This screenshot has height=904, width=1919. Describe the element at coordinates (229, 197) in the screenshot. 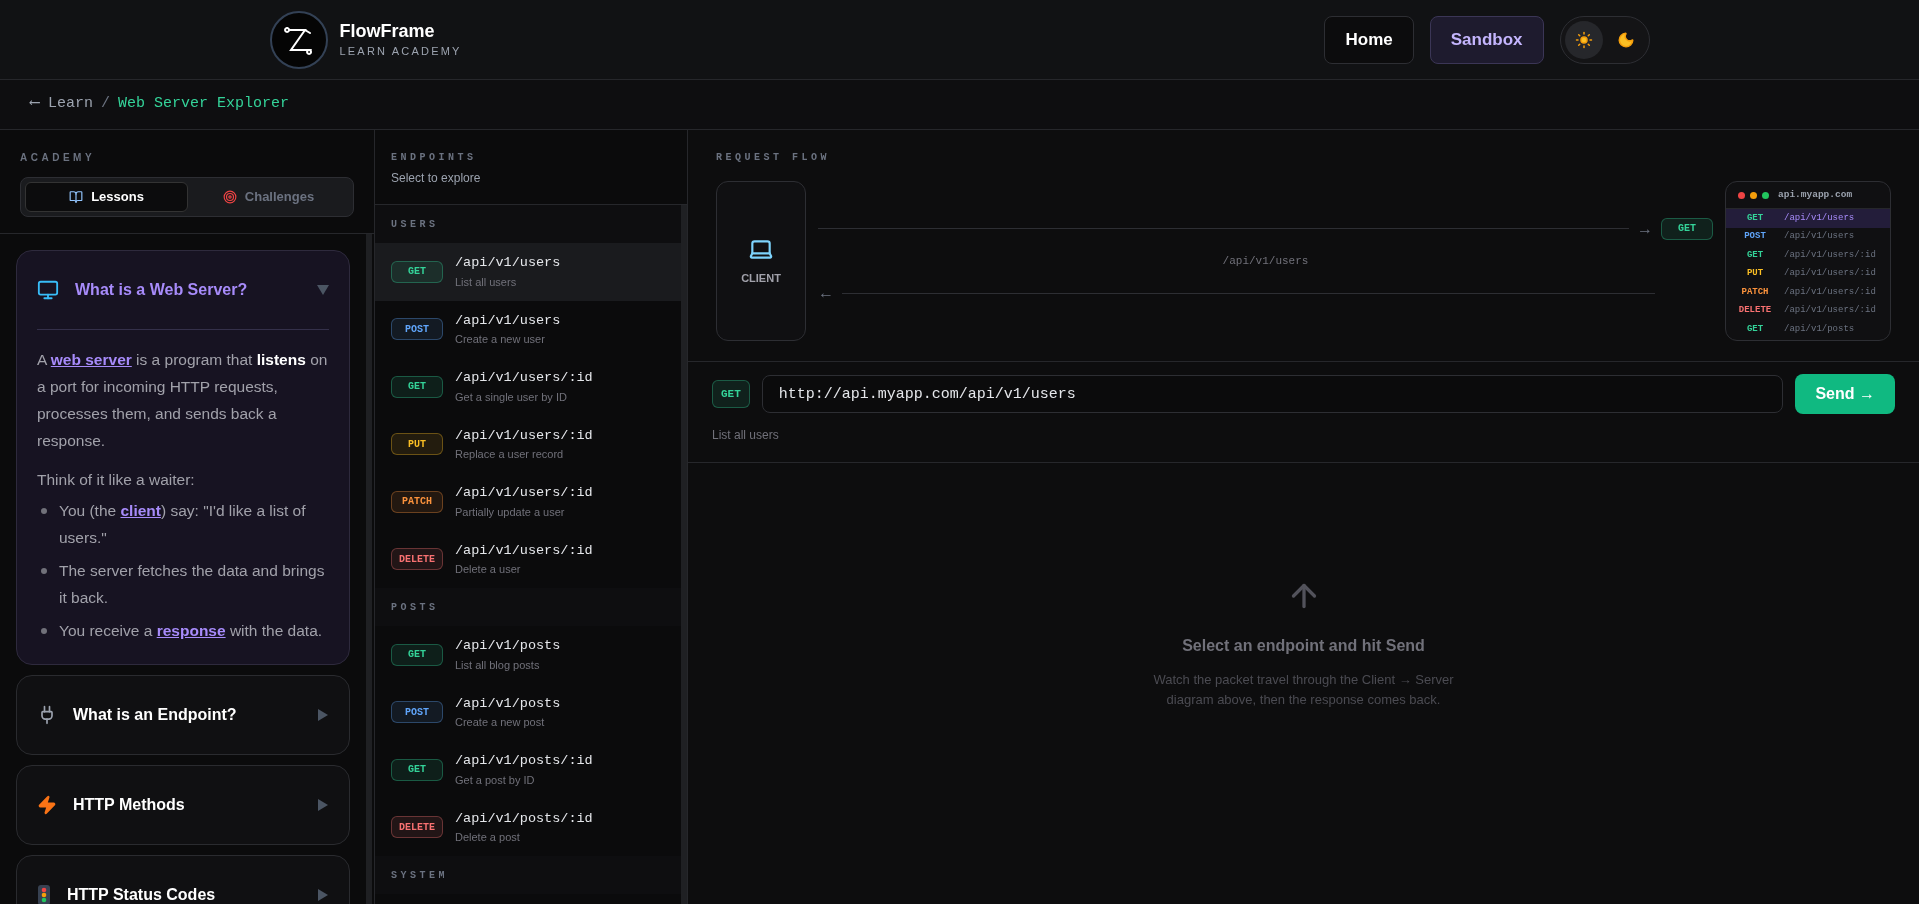

I see `target-icon` at that location.